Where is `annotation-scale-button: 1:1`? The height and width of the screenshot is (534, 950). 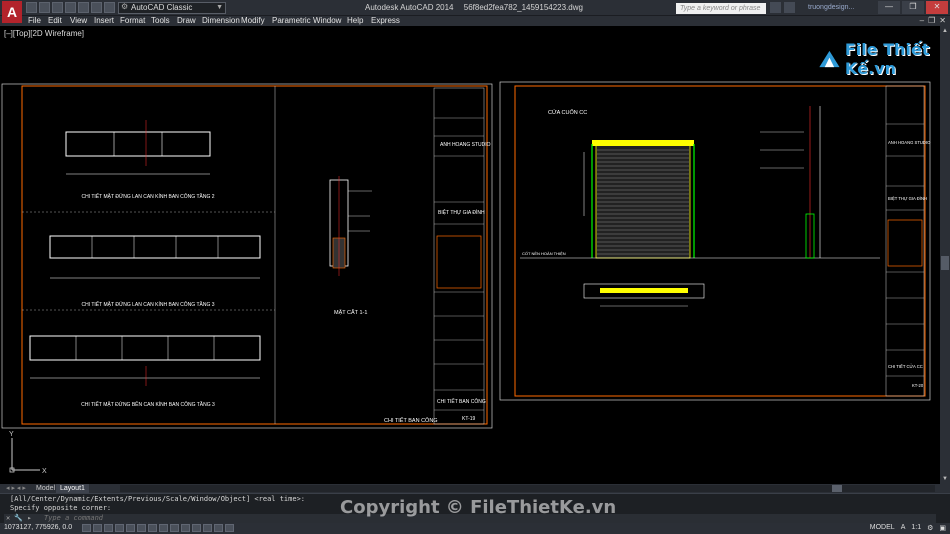
annotation-scale-button: 1:1 is located at coordinates (916, 528).